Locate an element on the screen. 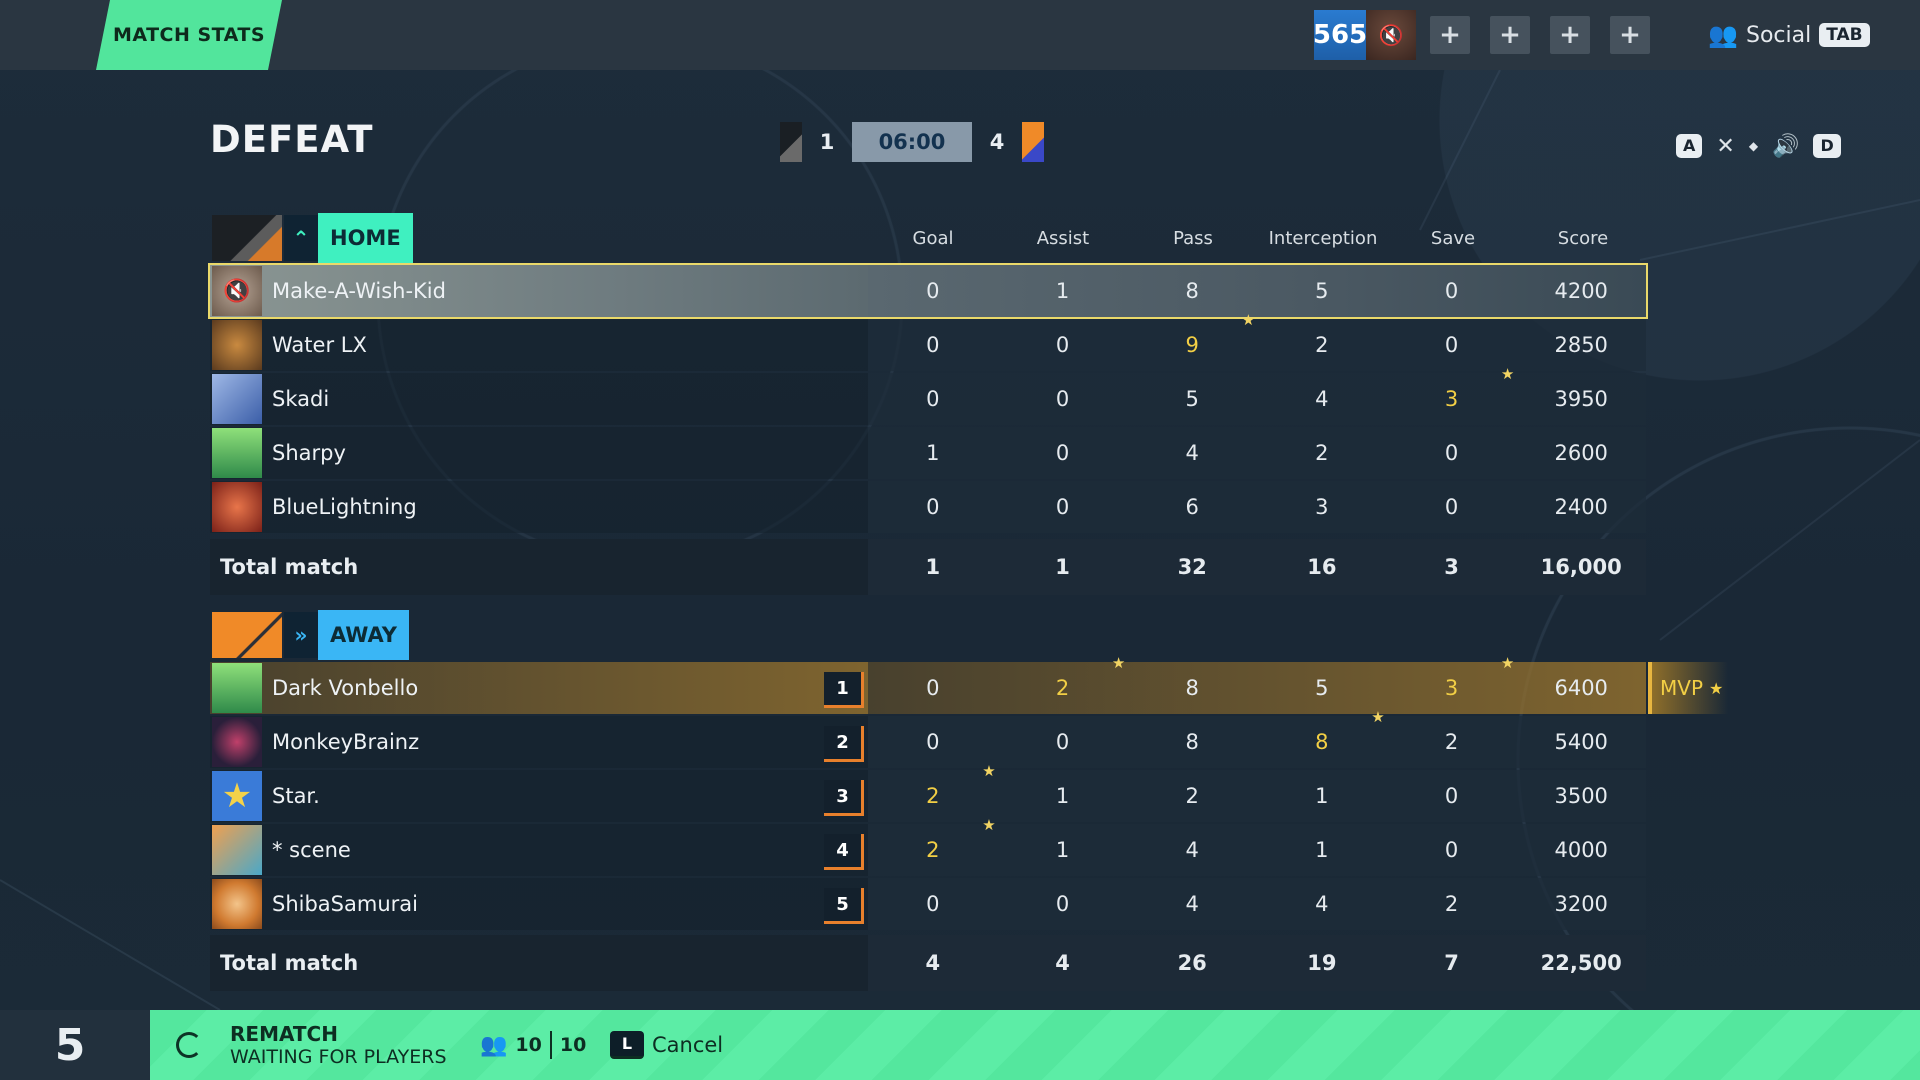 The width and height of the screenshot is (1920, 1080). stat-interception: 4 is located at coordinates (1322, 399).